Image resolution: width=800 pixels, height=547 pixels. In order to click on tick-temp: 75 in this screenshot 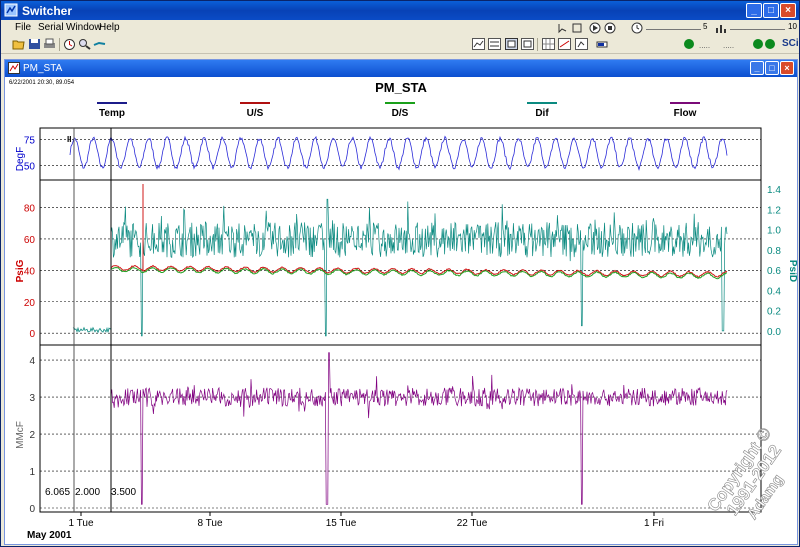, I will do `click(30, 140)`.